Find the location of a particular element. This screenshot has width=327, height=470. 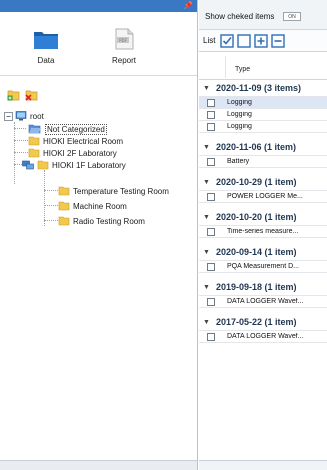

list-column-header: Type is located at coordinates (263, 66).